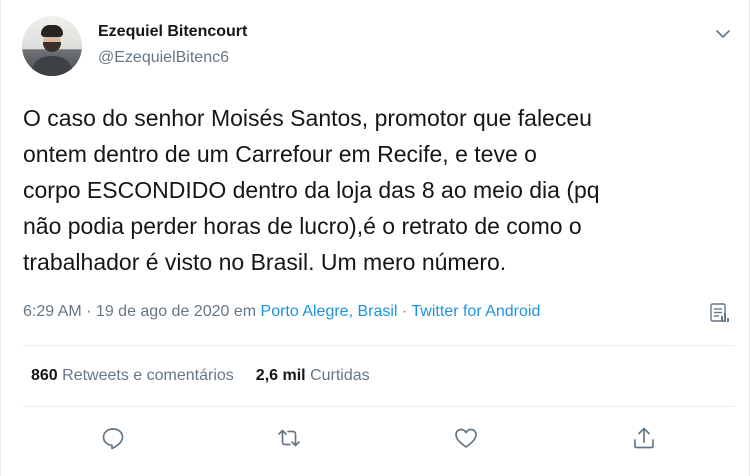 The image size is (750, 476). Describe the element at coordinates (289, 438) in the screenshot. I see `retweet-icon` at that location.